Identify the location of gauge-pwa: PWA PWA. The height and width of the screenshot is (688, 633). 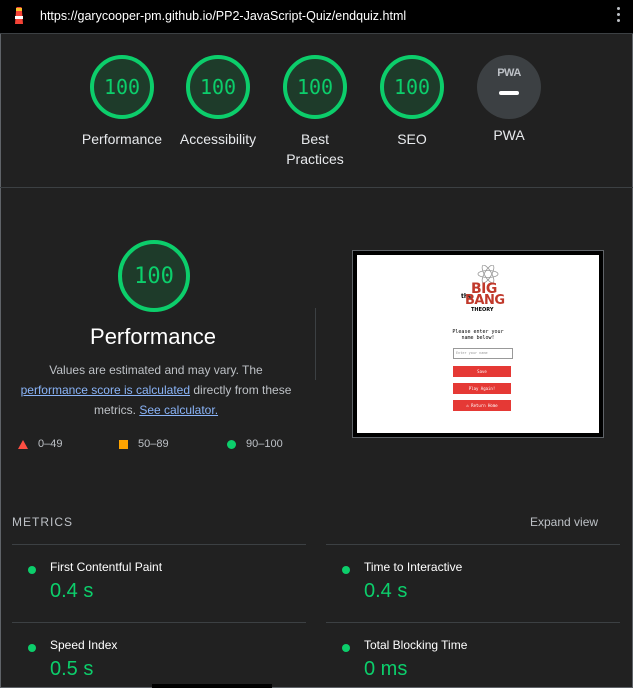
(509, 97).